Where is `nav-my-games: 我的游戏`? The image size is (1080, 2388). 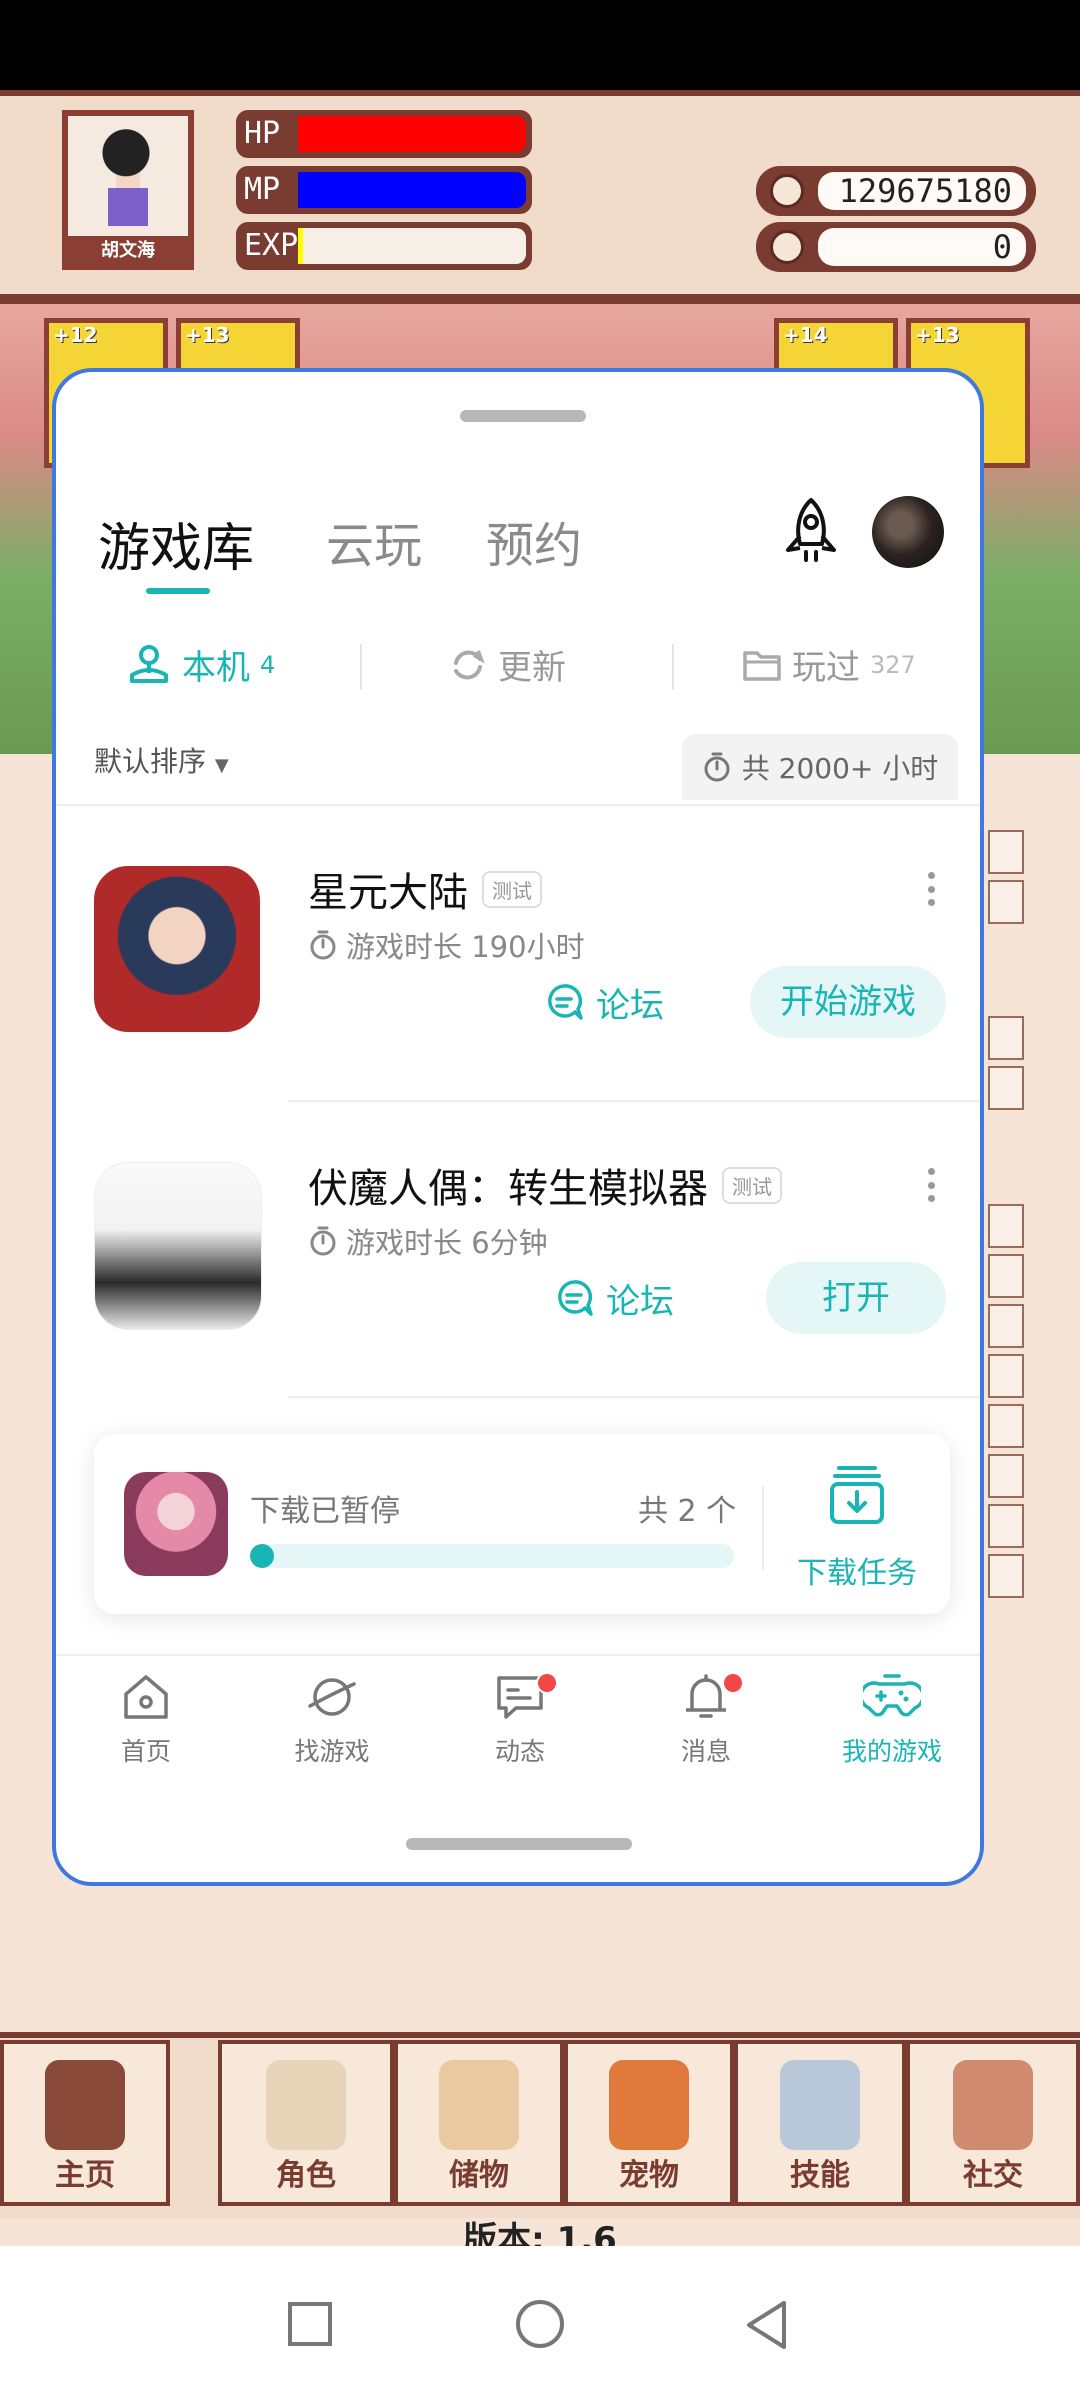
nav-my-games: 我的游戏 is located at coordinates (892, 1727).